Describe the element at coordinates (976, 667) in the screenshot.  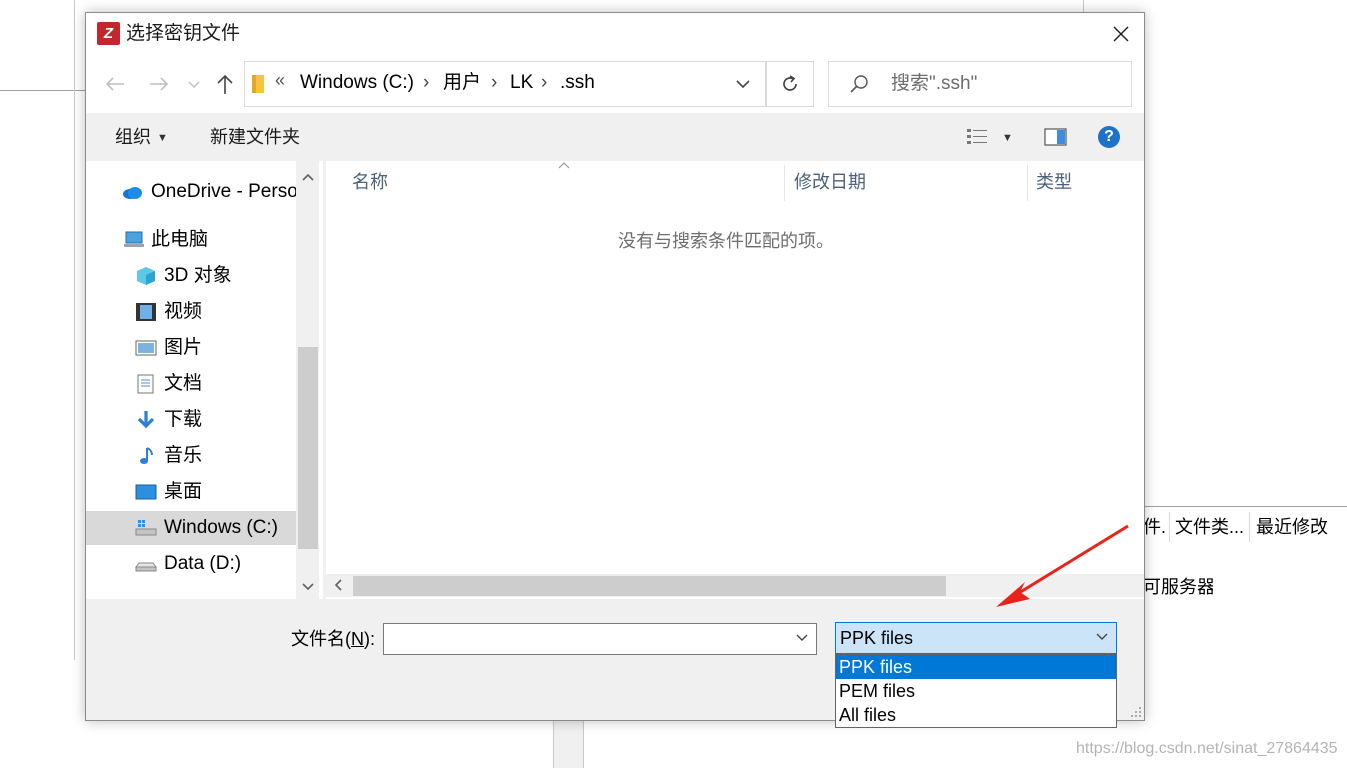
I see `file-type-option: PPK files` at that location.